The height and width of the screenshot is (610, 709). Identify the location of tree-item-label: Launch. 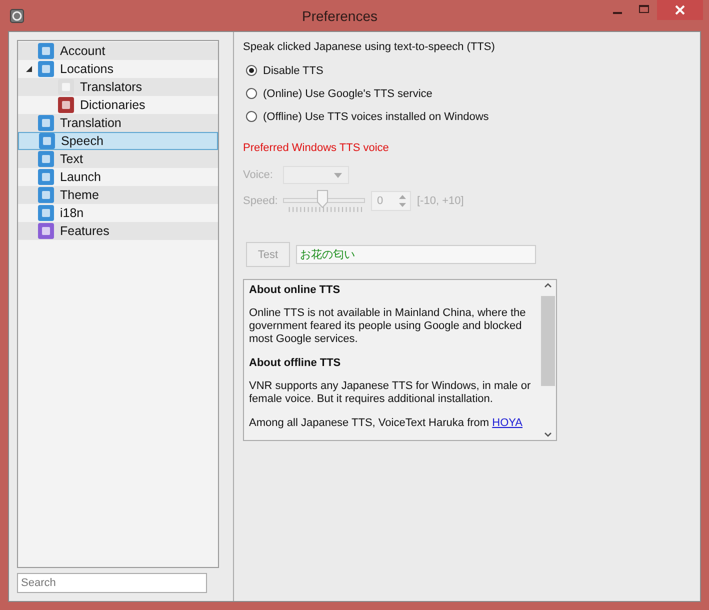
(81, 177).